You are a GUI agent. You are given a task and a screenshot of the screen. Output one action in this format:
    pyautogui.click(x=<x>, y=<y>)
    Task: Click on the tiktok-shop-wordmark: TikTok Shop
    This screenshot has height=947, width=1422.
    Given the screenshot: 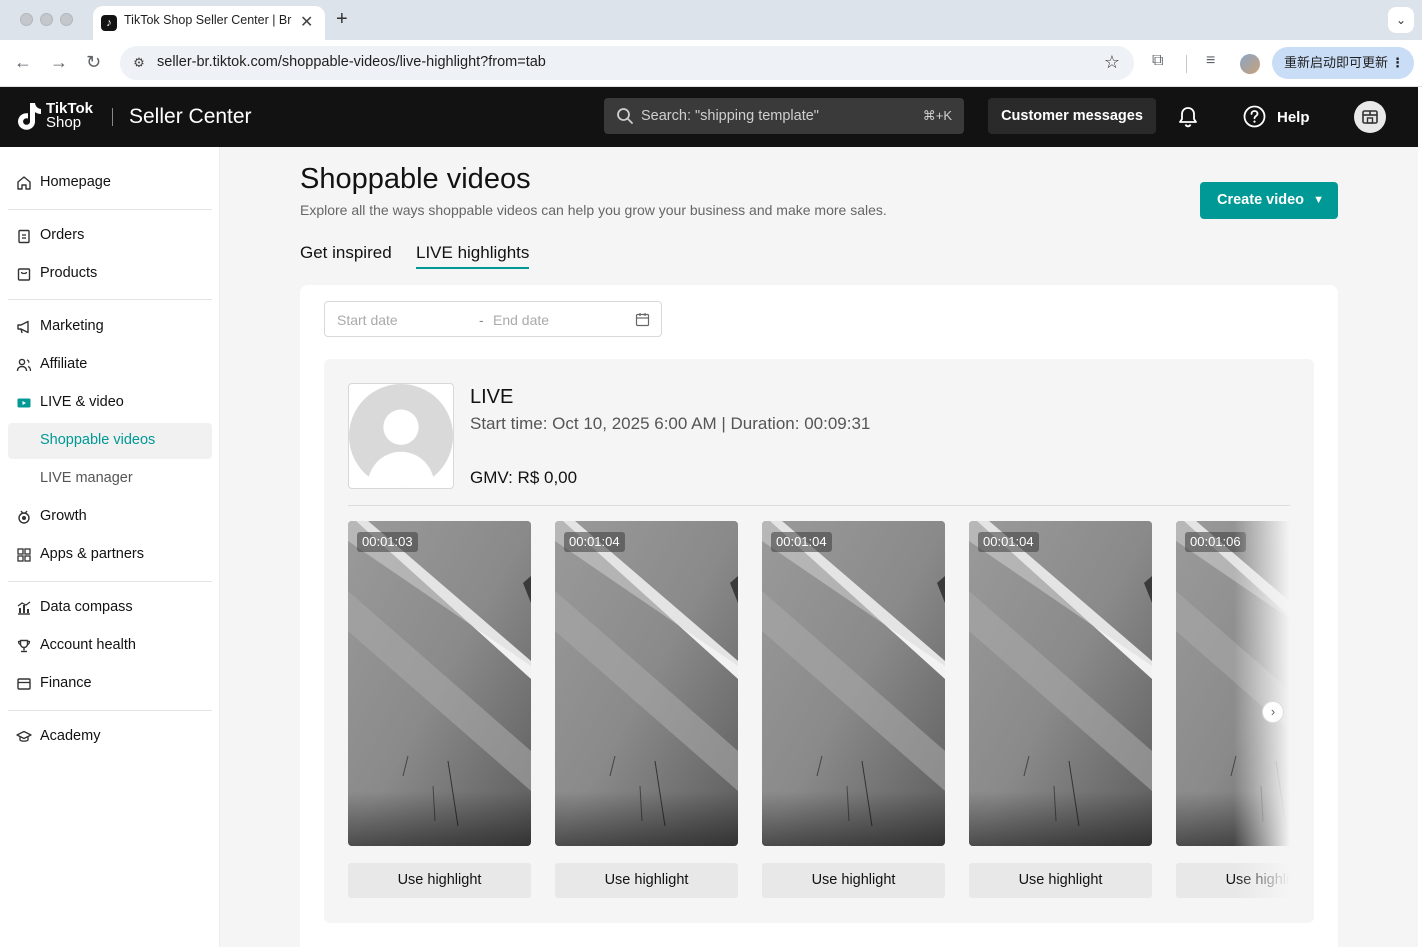 What is the action you would take?
    pyautogui.click(x=69, y=116)
    